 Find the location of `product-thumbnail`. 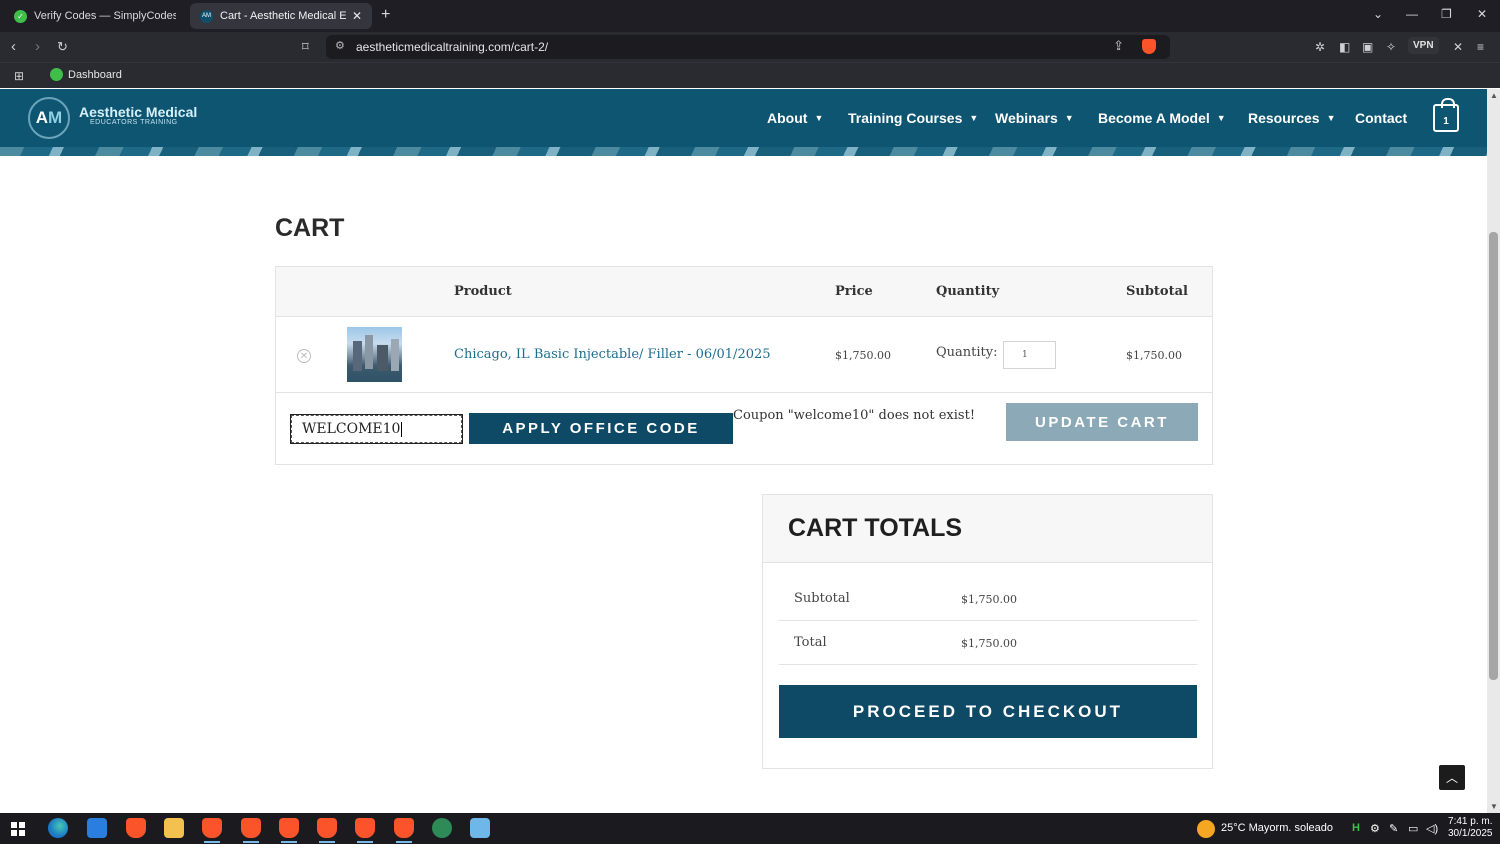

product-thumbnail is located at coordinates (374, 354).